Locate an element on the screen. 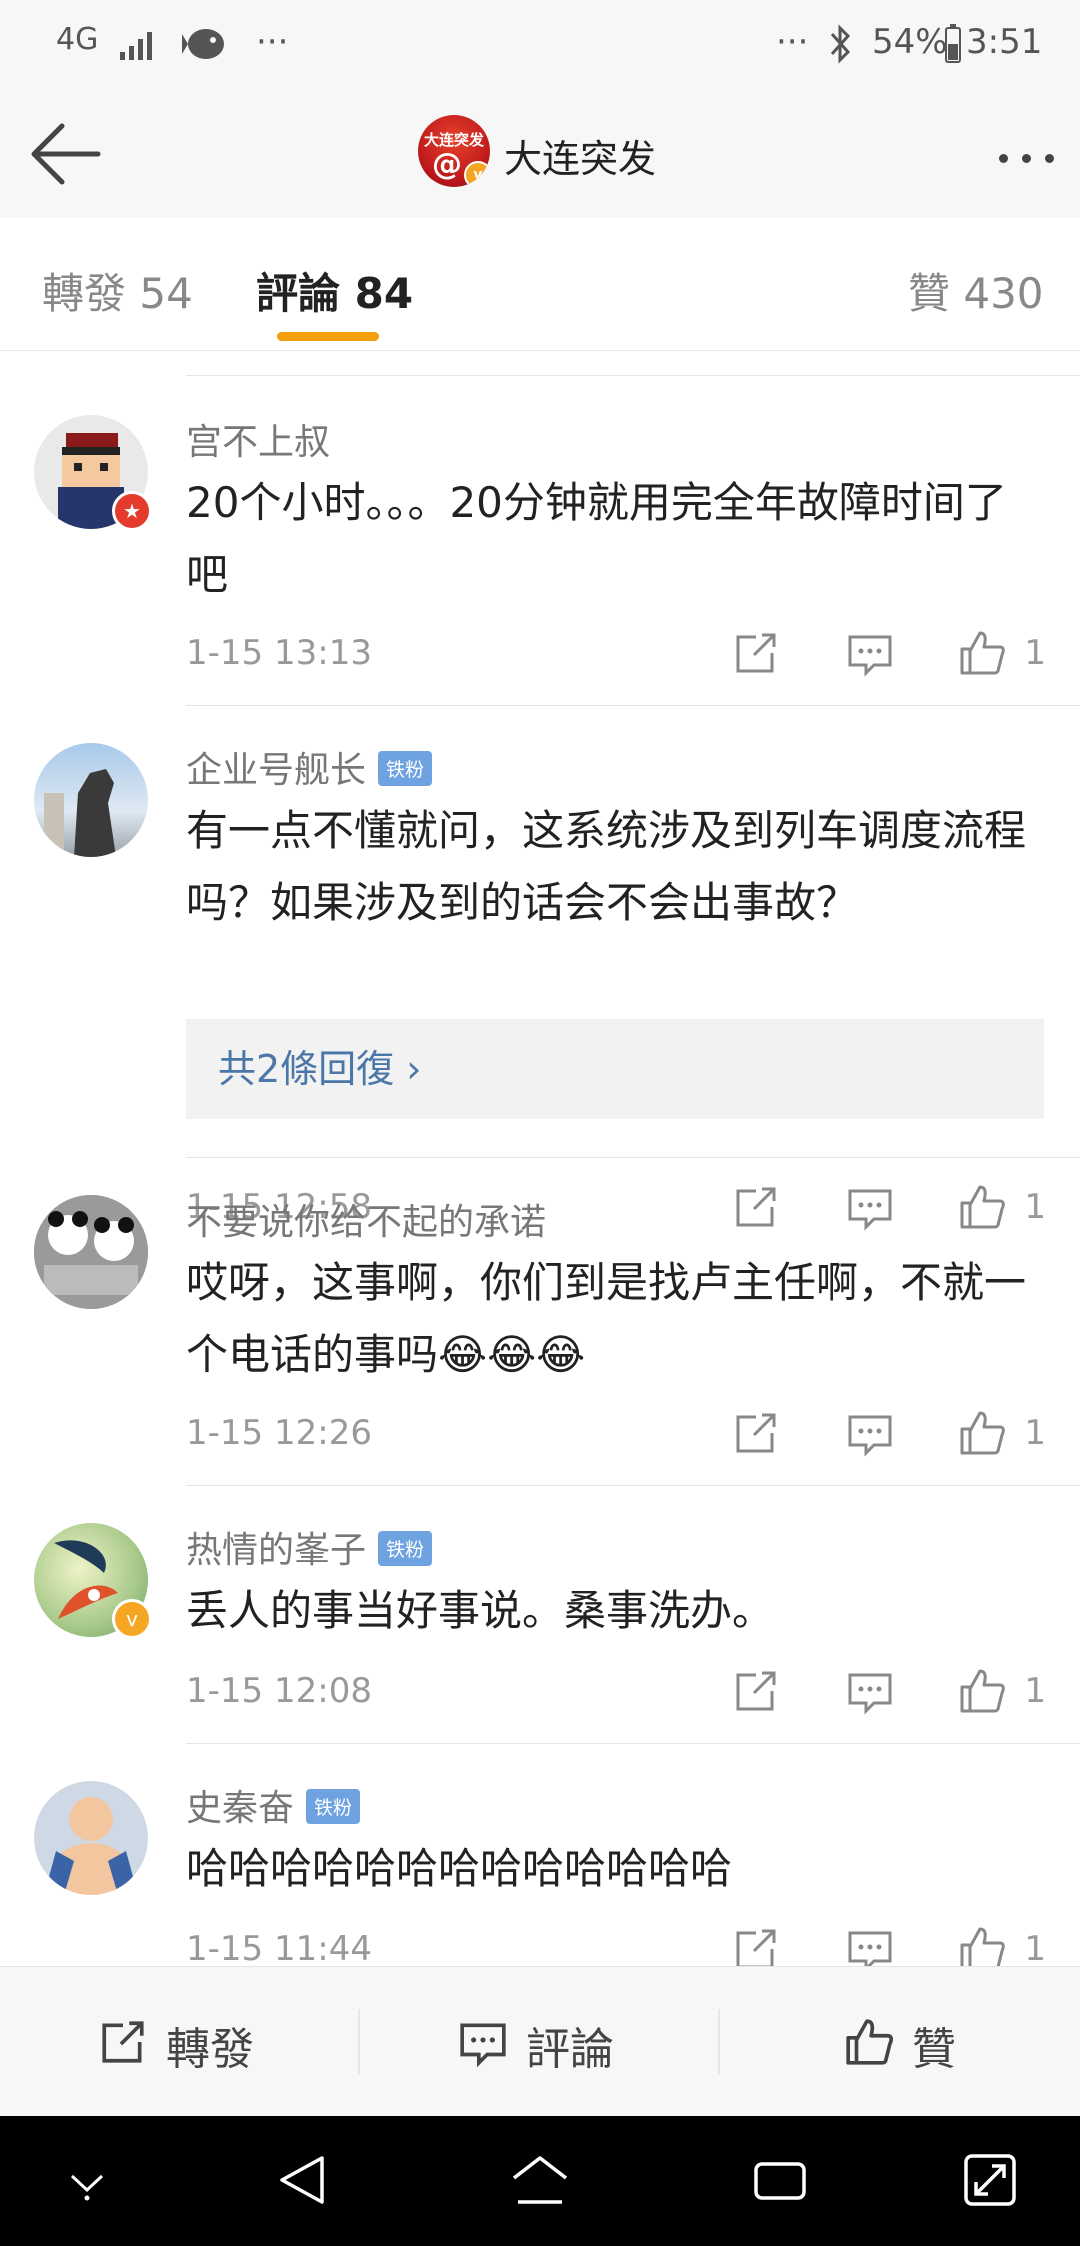 The height and width of the screenshot is (2246, 1080). header: 大连突发 @ v 大连突发 is located at coordinates (540, 154).